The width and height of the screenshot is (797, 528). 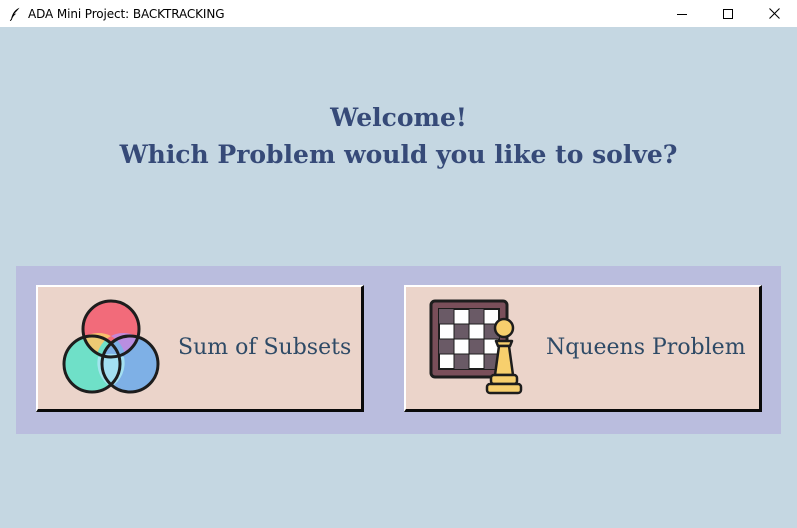 What do you see at coordinates (15, 14) in the screenshot?
I see `feather-icon` at bounding box center [15, 14].